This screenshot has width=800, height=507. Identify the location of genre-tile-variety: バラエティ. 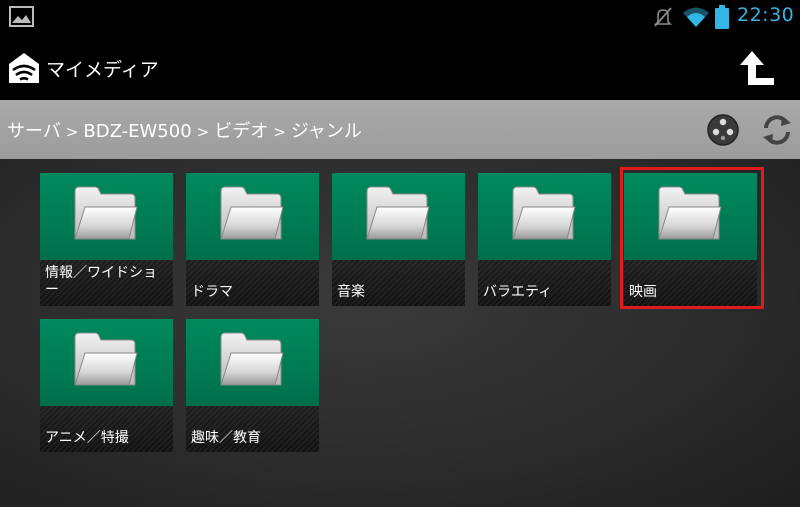
(544, 239).